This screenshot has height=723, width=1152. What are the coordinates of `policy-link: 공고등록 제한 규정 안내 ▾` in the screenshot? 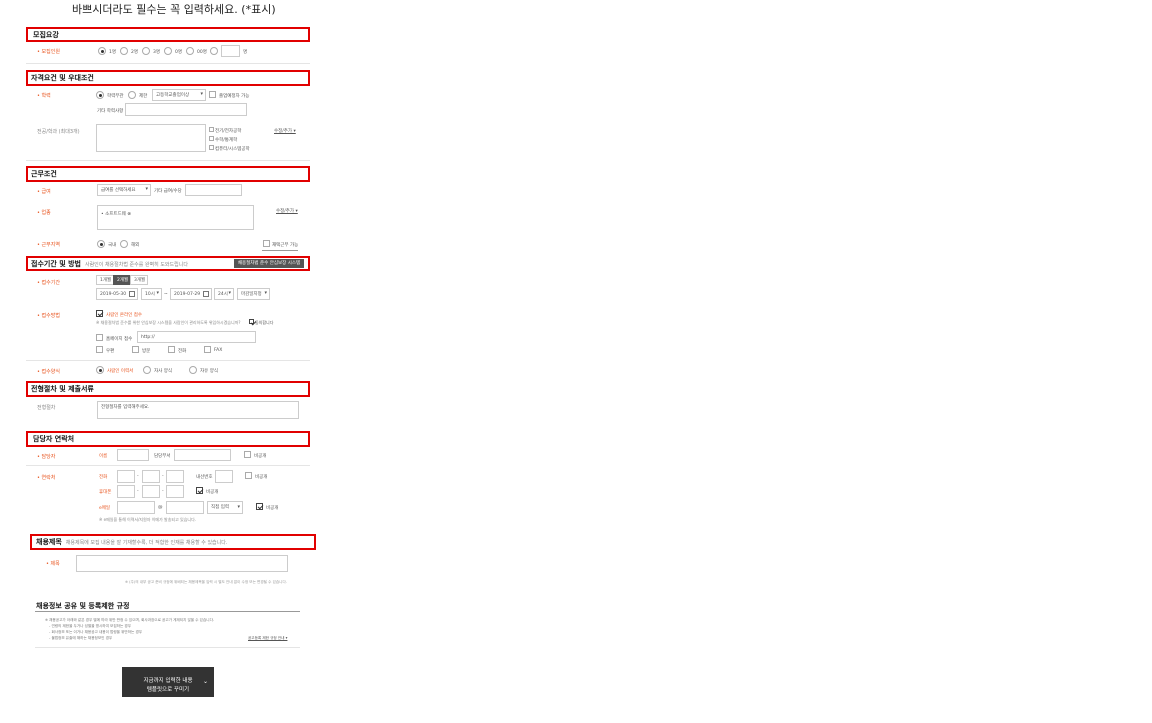 It's located at (267, 638).